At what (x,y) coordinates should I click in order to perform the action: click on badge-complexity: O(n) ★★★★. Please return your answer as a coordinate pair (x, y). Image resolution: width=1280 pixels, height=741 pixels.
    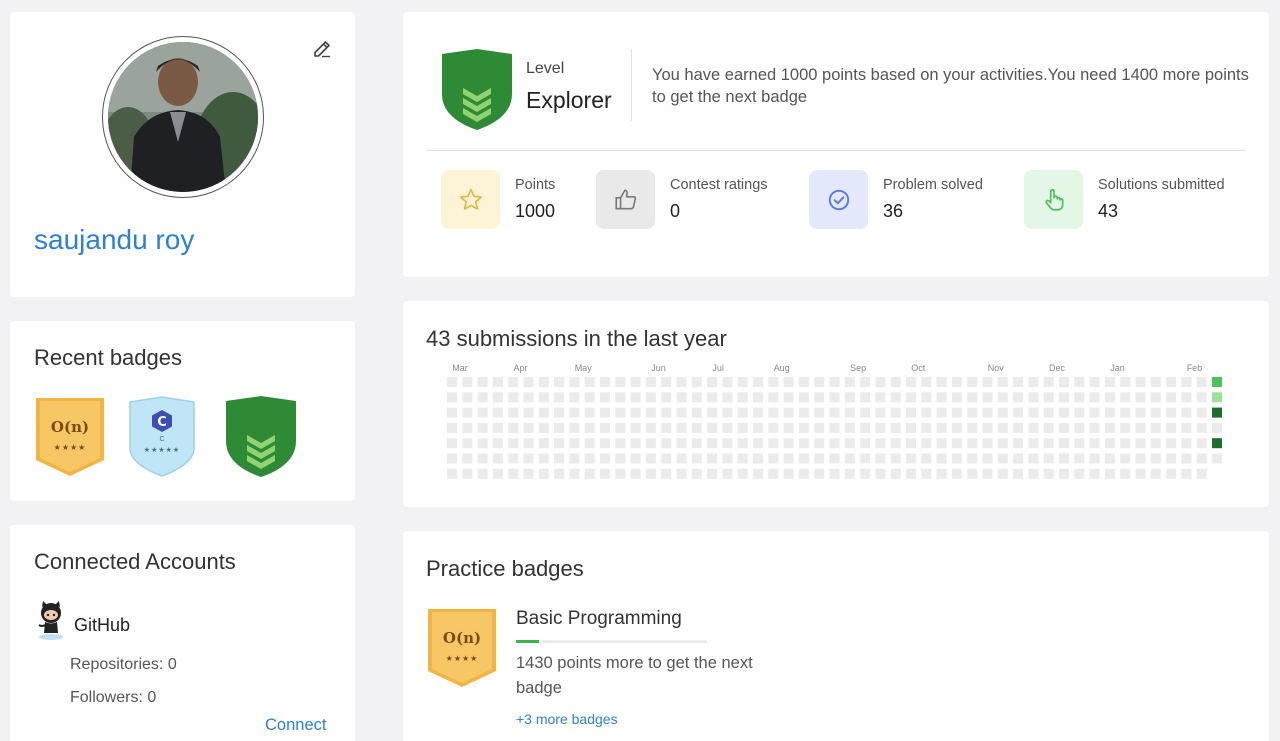
    Looking at the image, I should click on (70, 437).